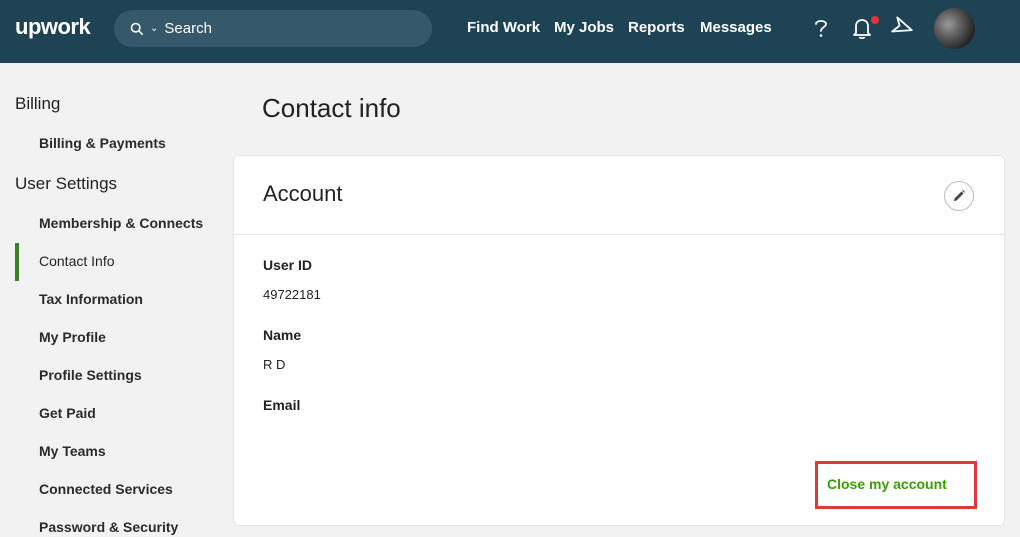 Image resolution: width=1020 pixels, height=537 pixels. Describe the element at coordinates (67, 413) in the screenshot. I see `sidebar-item-get-paid: Get Paid` at that location.